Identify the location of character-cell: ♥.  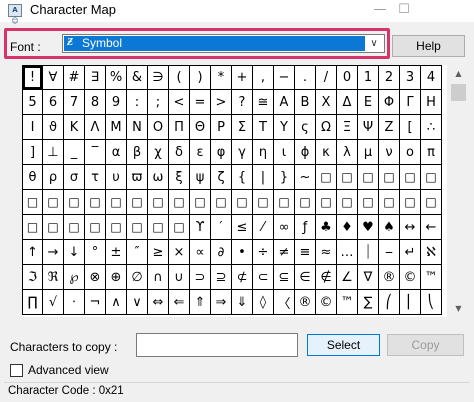
(368, 227).